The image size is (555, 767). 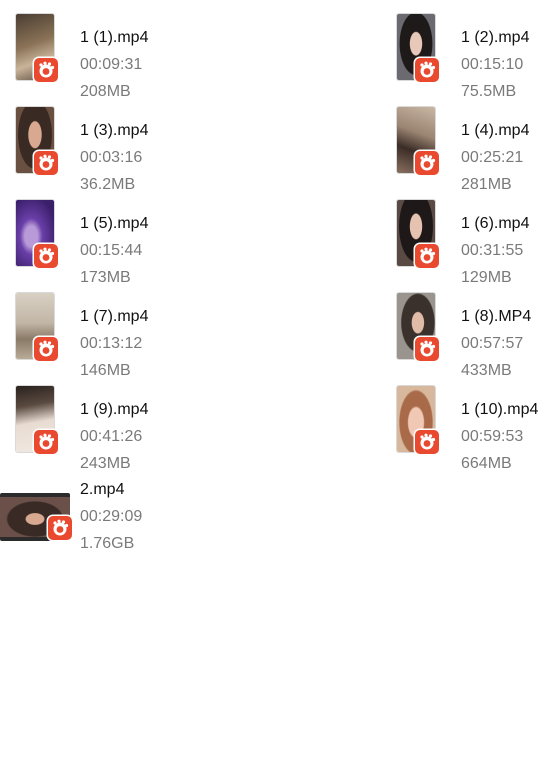 What do you see at coordinates (114, 130) in the screenshot?
I see `file-name: 1 (3).mp4` at bounding box center [114, 130].